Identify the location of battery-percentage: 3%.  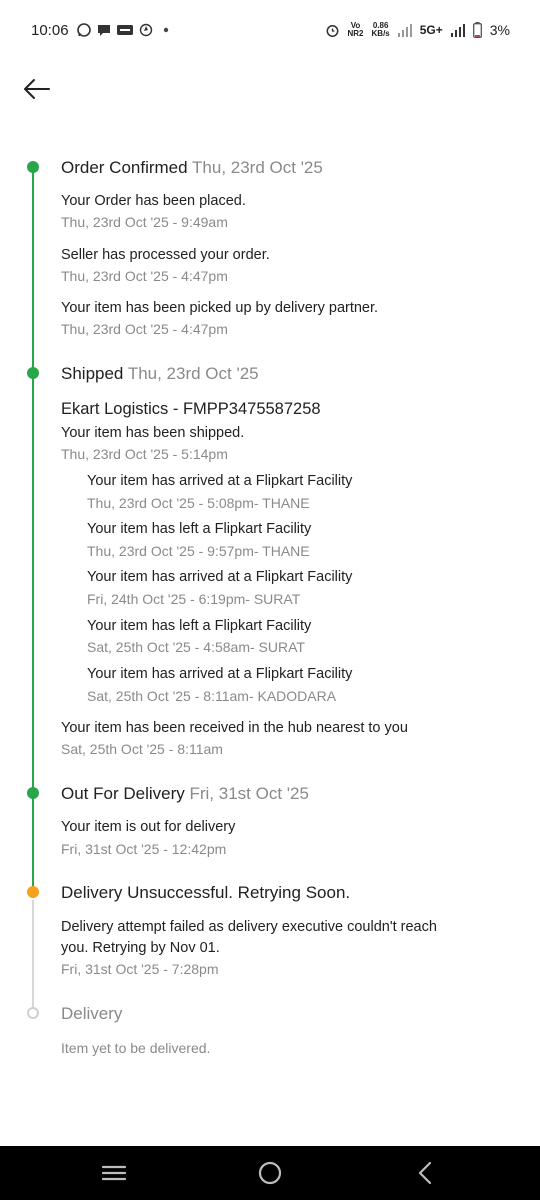
(499, 30).